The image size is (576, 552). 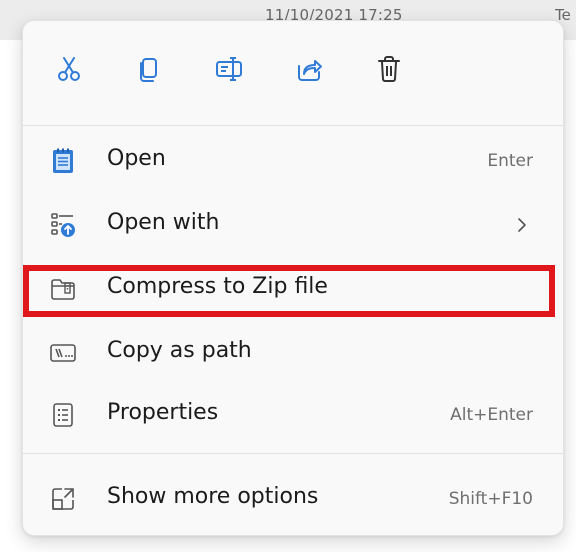 I want to click on menu-item-label: Copy as path, so click(x=179, y=350).